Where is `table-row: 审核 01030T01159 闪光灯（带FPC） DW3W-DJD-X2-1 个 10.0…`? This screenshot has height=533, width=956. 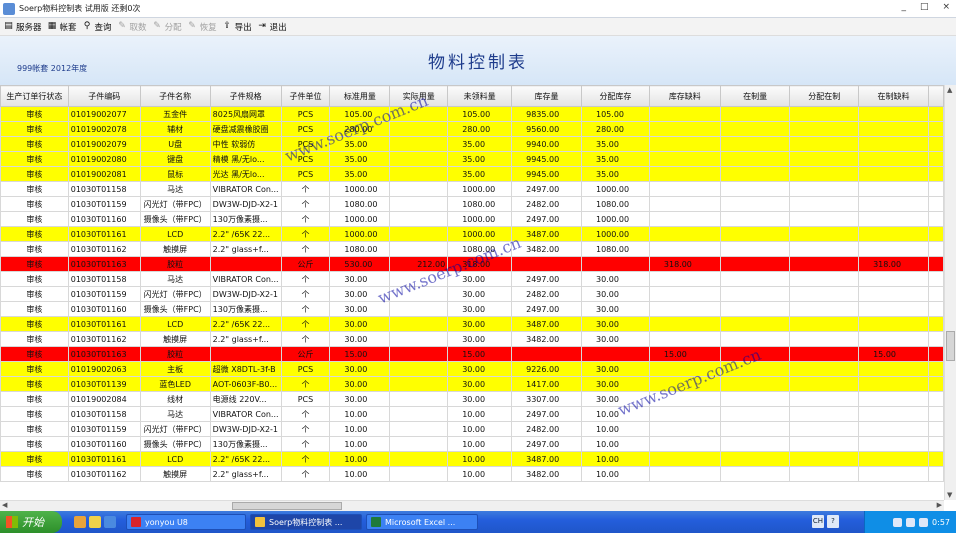
table-row: 审核 01030T01159 闪光灯（带FPC） DW3W-DJD-X2-1 个 10.0… is located at coordinates (472, 429).